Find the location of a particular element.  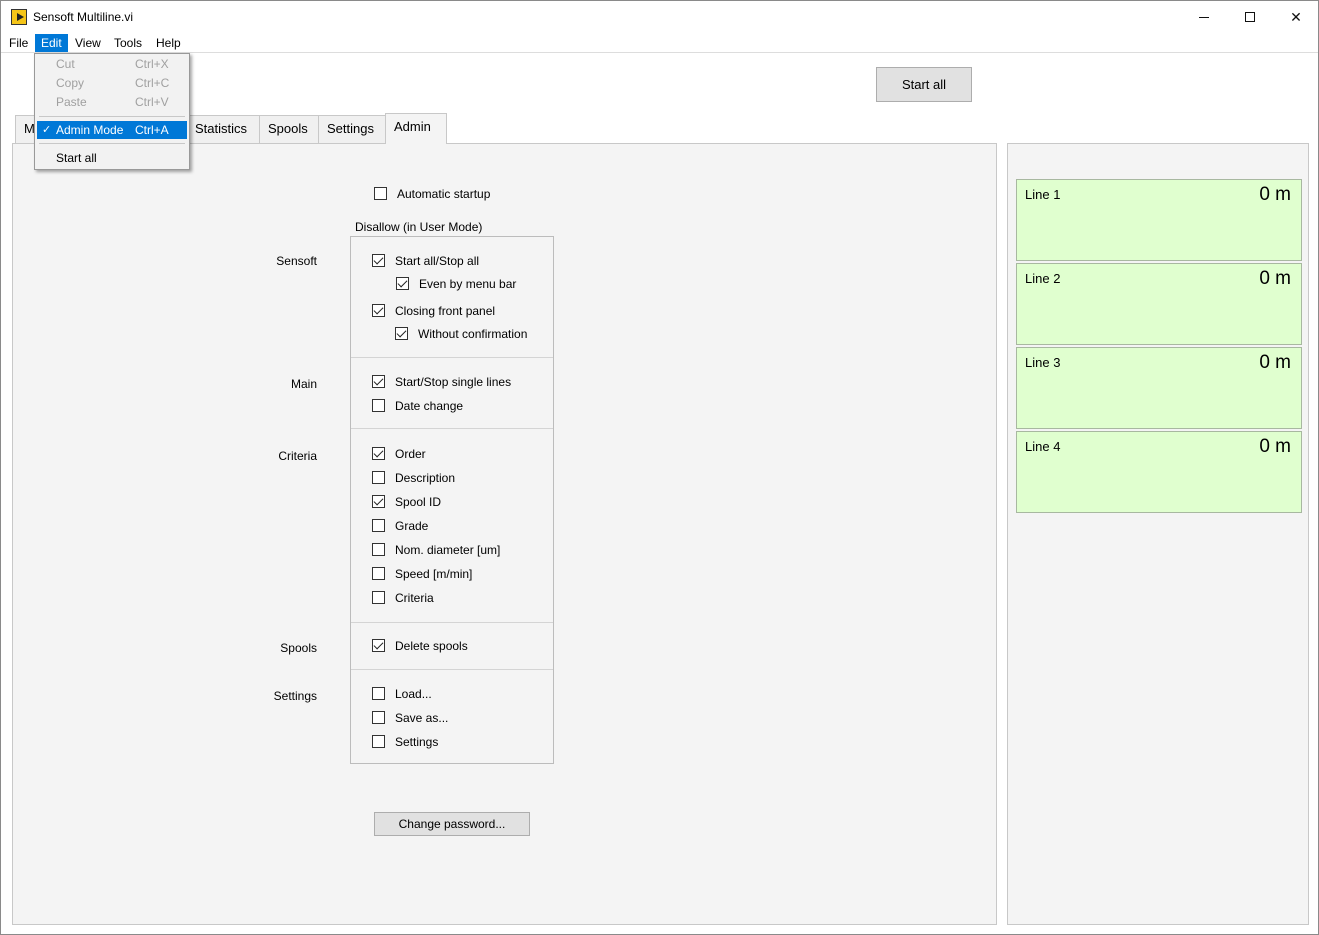

date-change-label: Date change is located at coordinates (429, 406).